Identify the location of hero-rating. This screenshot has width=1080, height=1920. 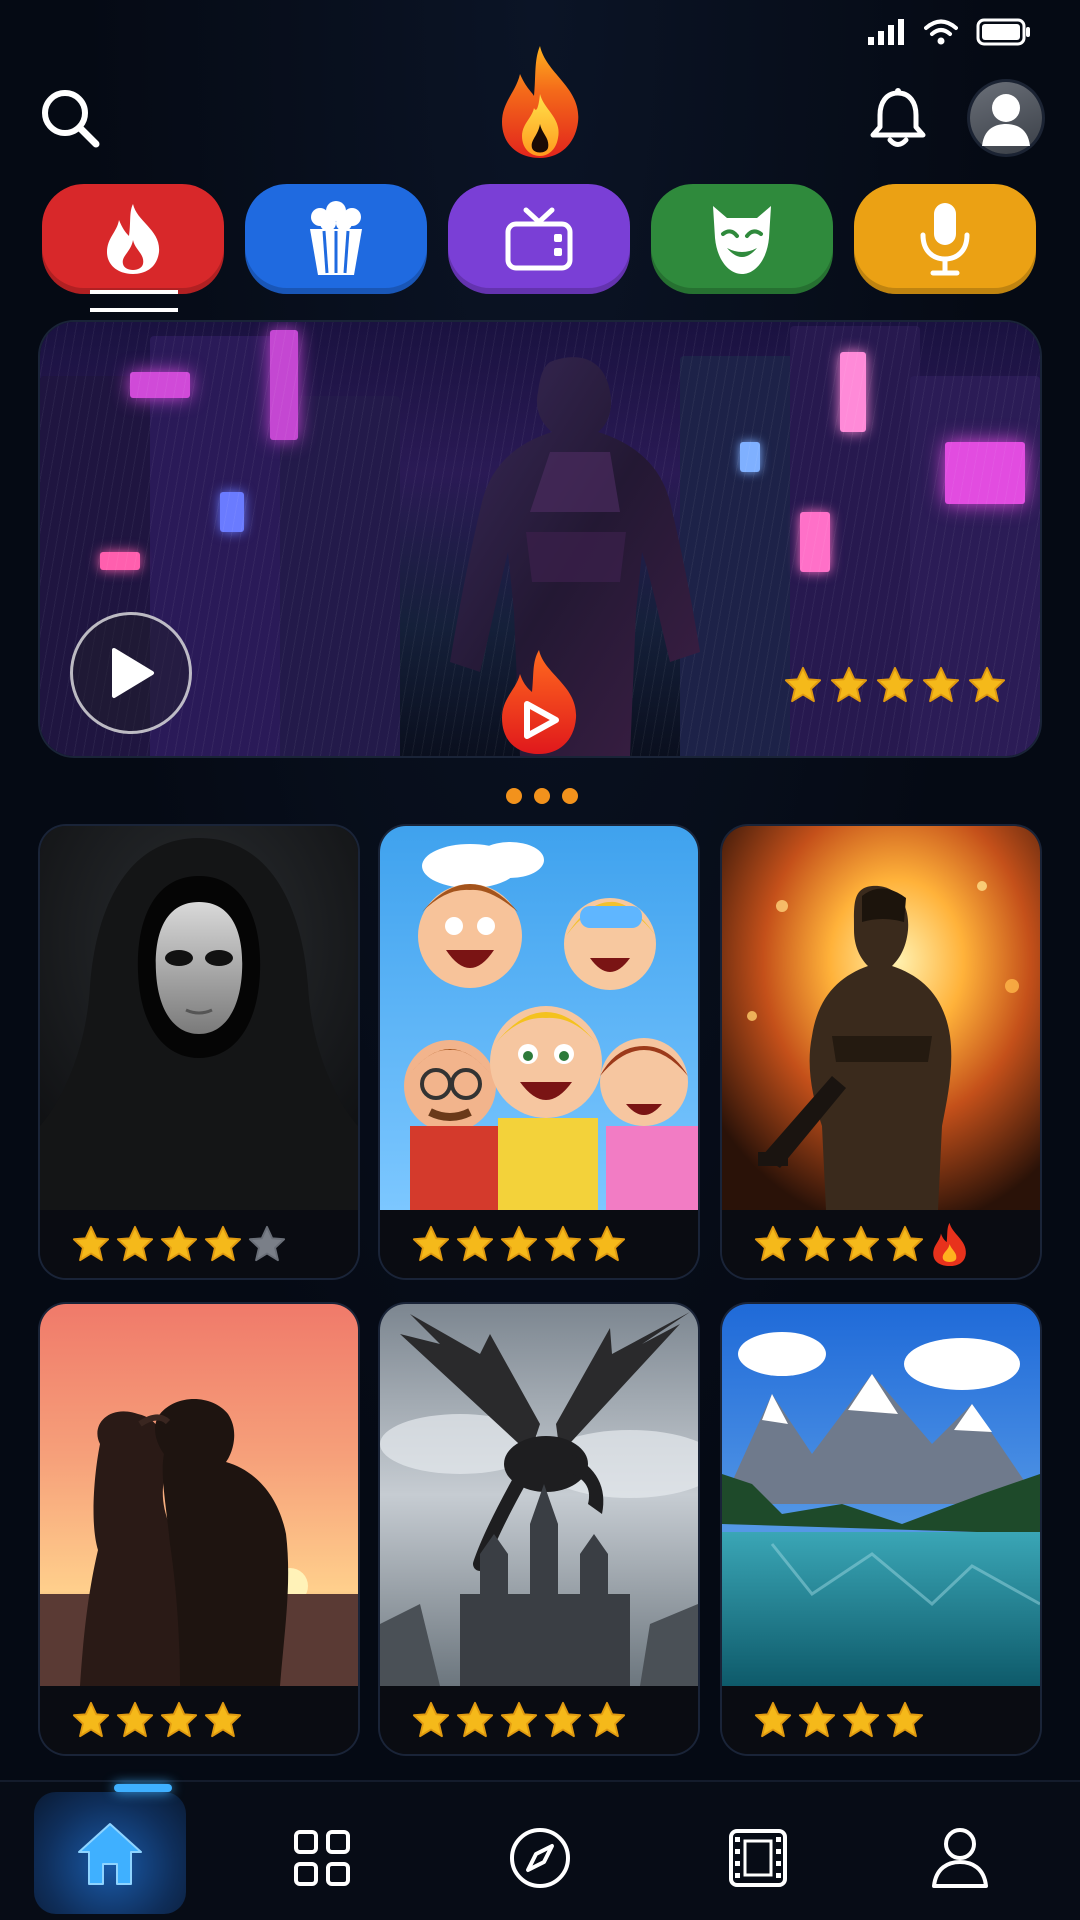
(895, 685).